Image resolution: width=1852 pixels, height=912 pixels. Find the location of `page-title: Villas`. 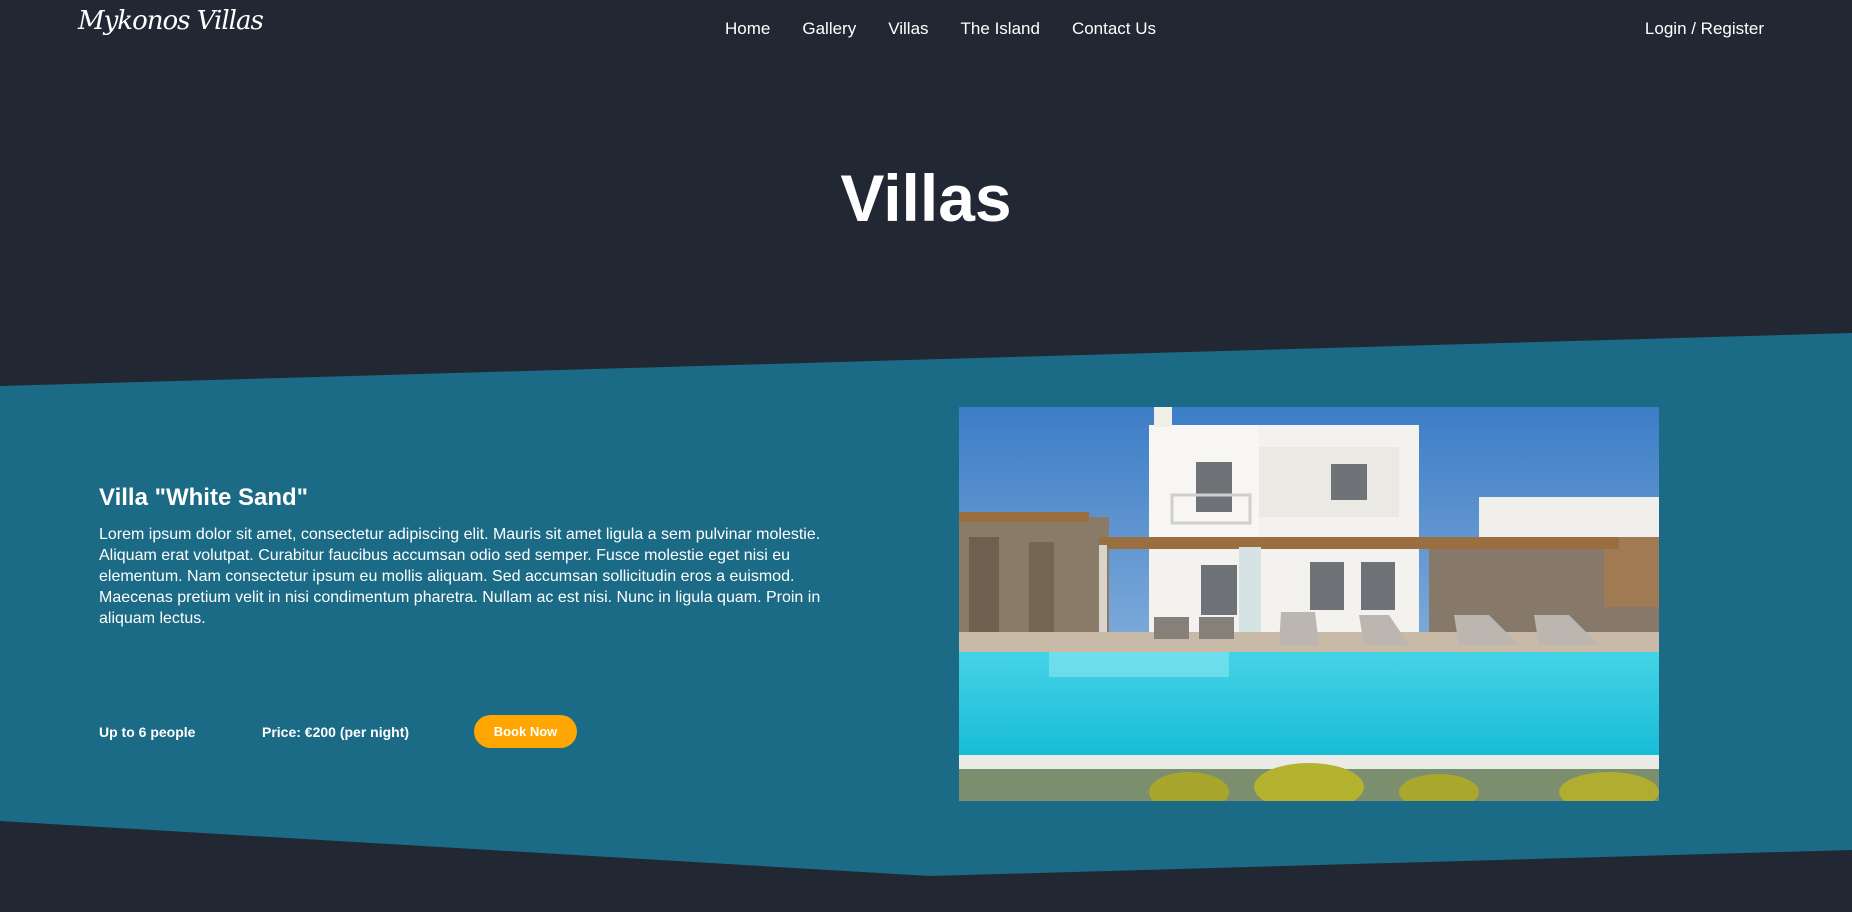

page-title: Villas is located at coordinates (926, 198).